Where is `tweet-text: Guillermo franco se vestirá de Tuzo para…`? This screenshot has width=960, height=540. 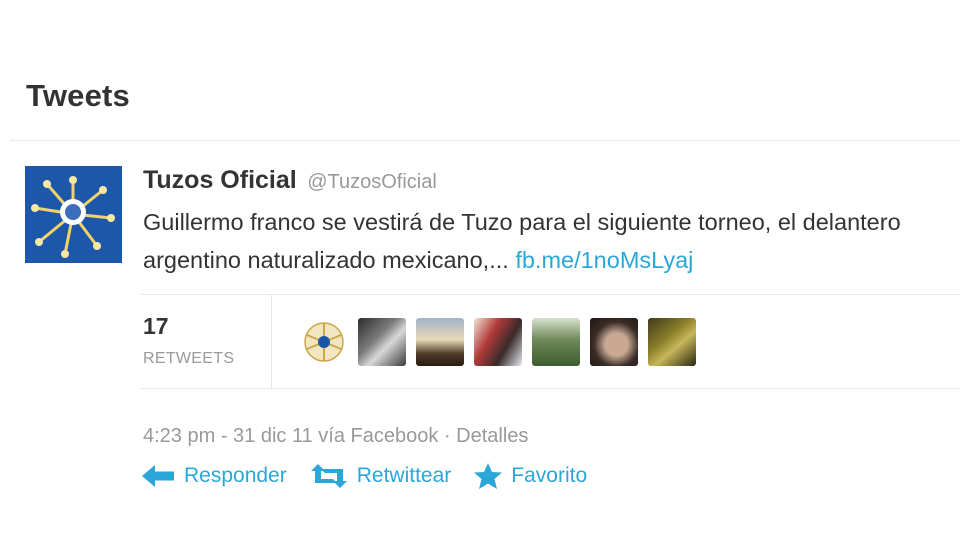 tweet-text: Guillermo franco se vestirá de Tuzo para… is located at coordinates (548, 241).